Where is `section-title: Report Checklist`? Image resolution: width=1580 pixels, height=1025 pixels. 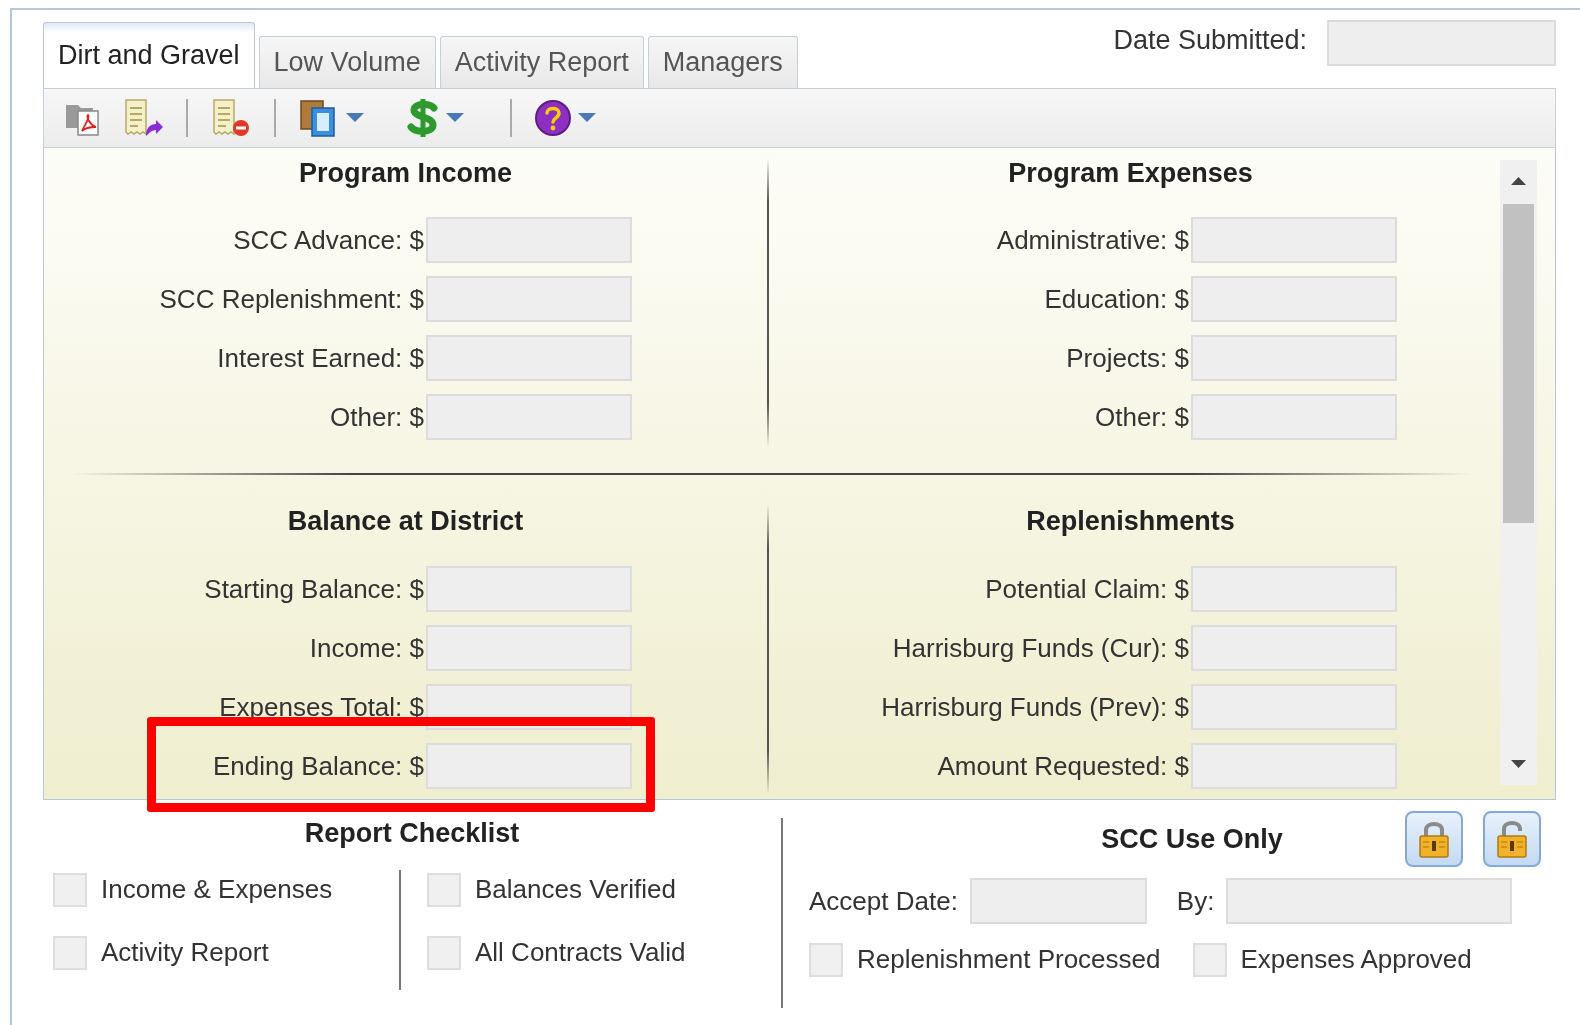
section-title: Report Checklist is located at coordinates (412, 833).